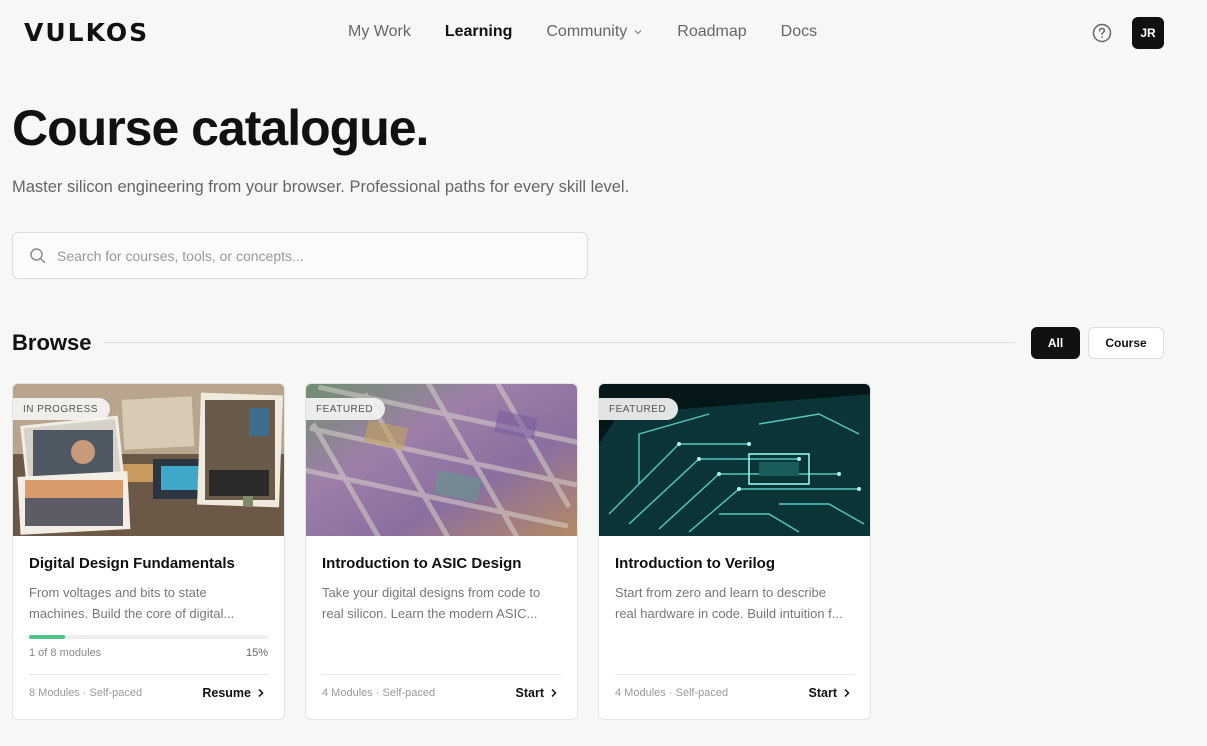 This screenshot has height=746, width=1207. I want to click on course-search-box, so click(300, 255).